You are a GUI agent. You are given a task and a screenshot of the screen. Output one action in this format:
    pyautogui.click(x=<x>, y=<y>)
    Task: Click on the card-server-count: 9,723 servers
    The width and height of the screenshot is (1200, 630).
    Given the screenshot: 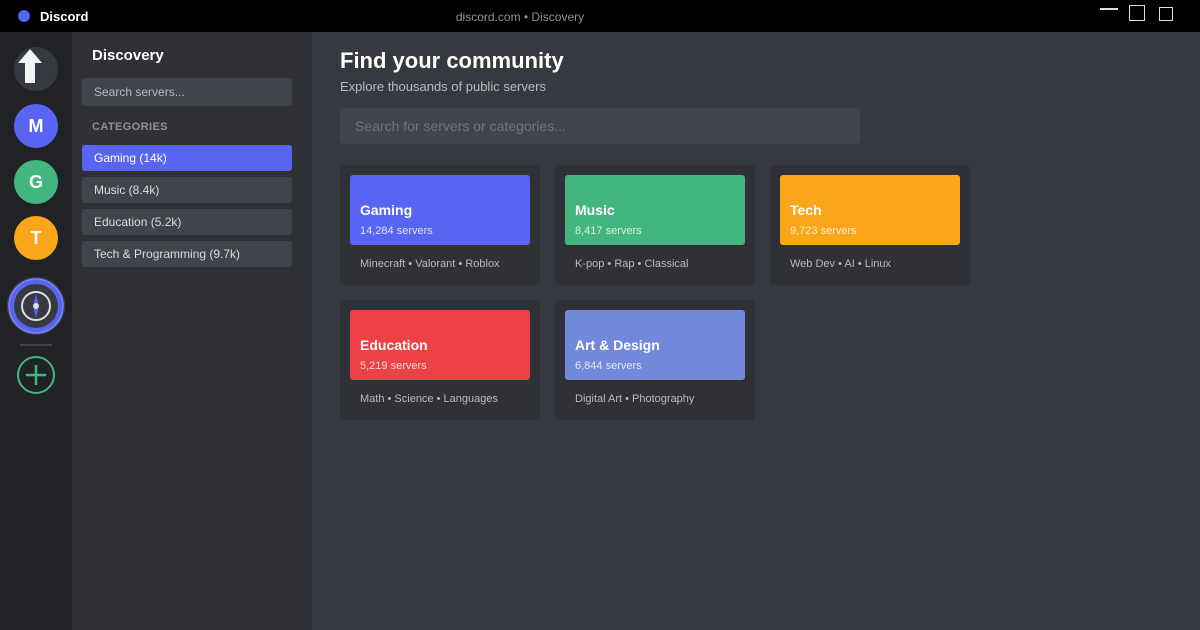 What is the action you would take?
    pyautogui.click(x=823, y=231)
    